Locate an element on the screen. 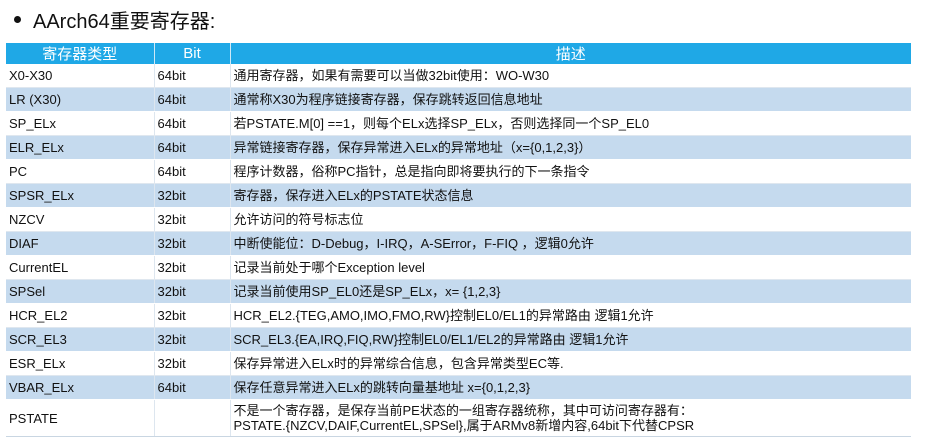 The width and height of the screenshot is (941, 446). table-row: SPSR_ELx 32bit 寄存器，保存进入ELx的PSTATE状态信息 is located at coordinates (458, 195).